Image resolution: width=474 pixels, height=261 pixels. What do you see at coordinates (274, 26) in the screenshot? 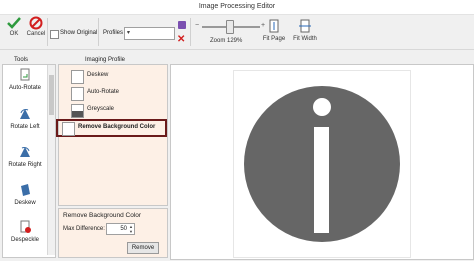
I see `fit-page-icon` at bounding box center [274, 26].